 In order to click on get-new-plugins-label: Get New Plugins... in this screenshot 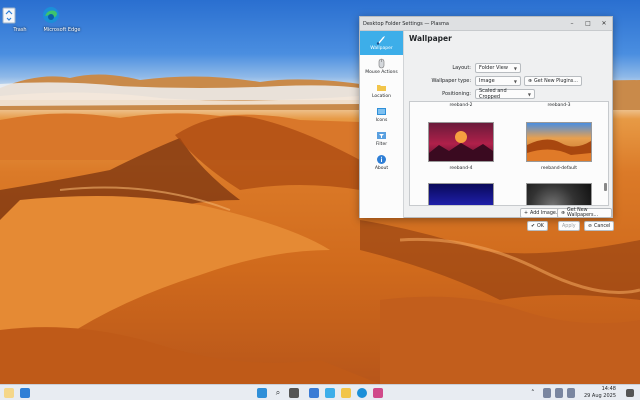, I will do `click(556, 81)`.